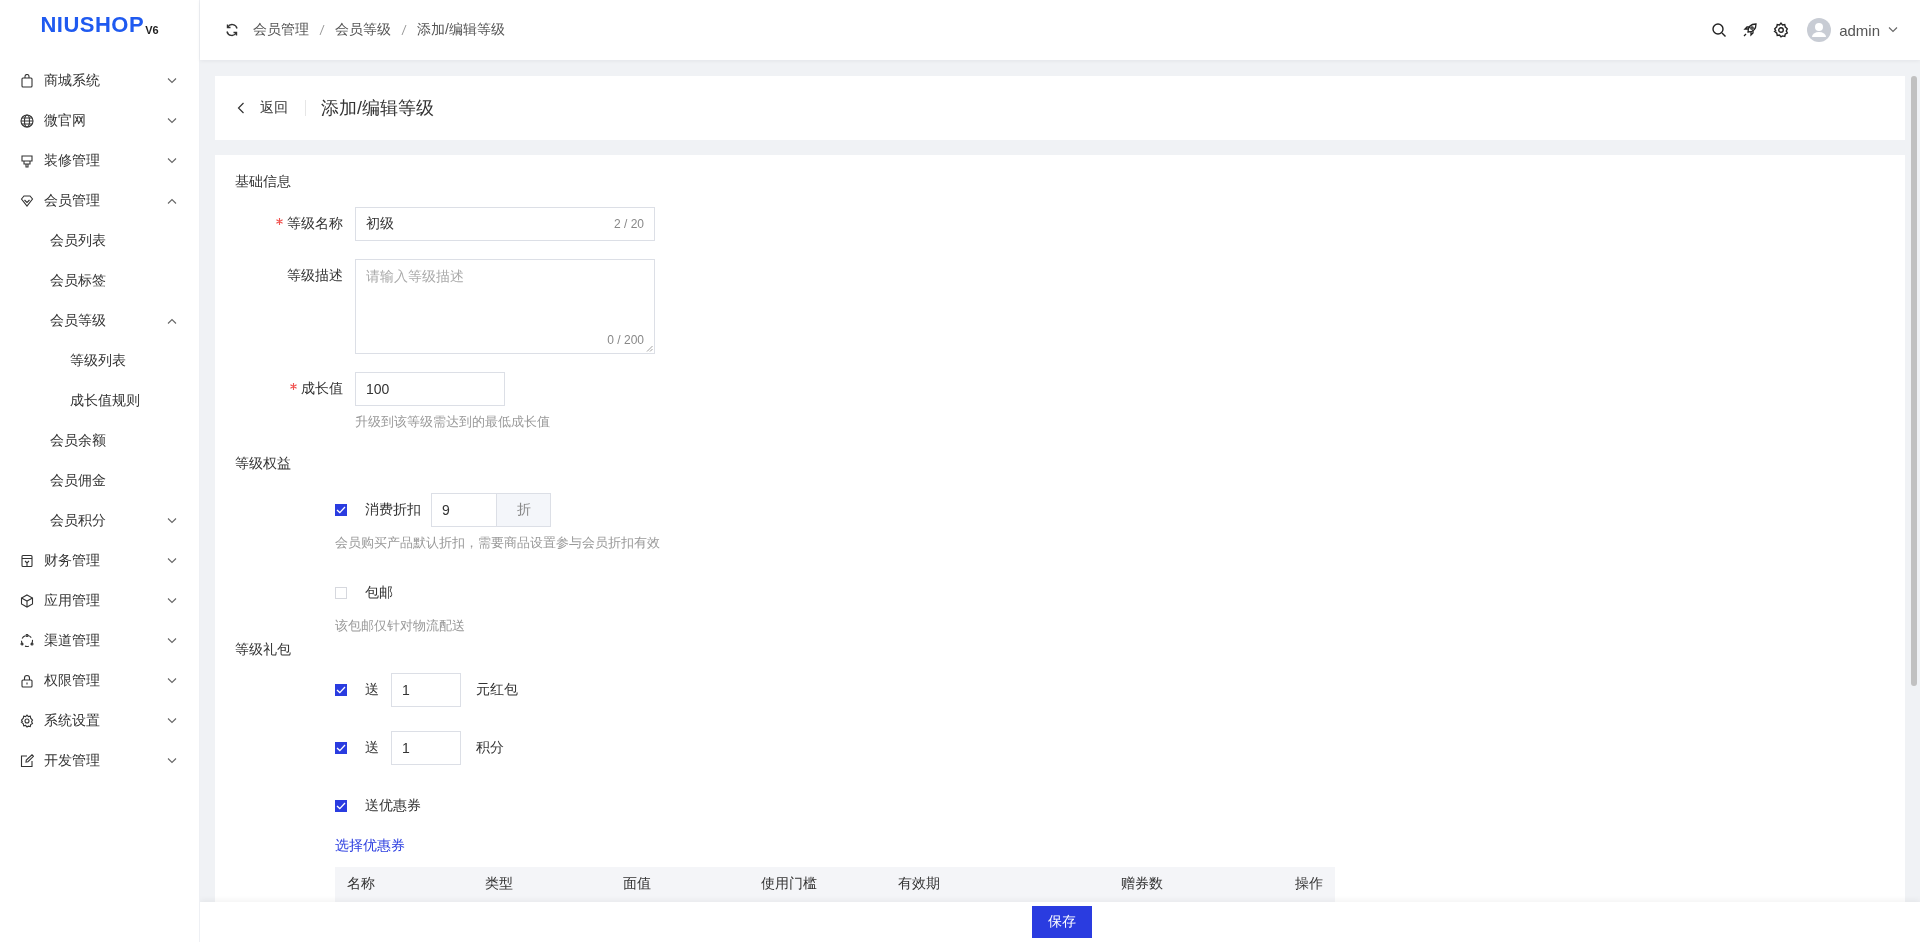 The width and height of the screenshot is (1920, 942). I want to click on sidebar-item: 会员等级, so click(99, 321).